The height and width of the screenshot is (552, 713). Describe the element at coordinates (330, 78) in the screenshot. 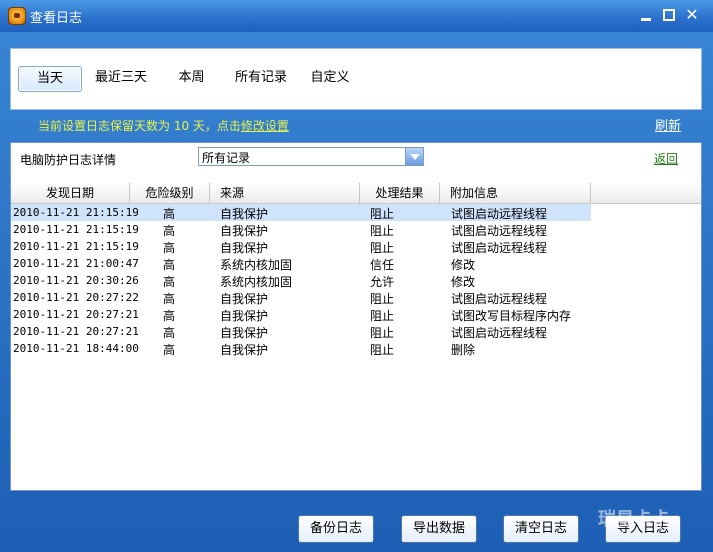

I see `tab-custom: 自定义` at that location.